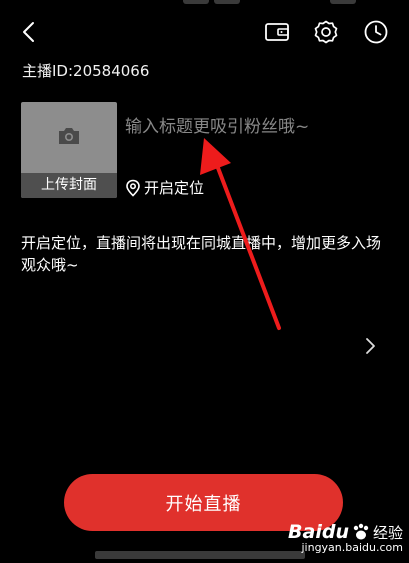 This screenshot has width=409, height=563. Describe the element at coordinates (318, 532) in the screenshot. I see `watermark-brand: Baidu` at that location.